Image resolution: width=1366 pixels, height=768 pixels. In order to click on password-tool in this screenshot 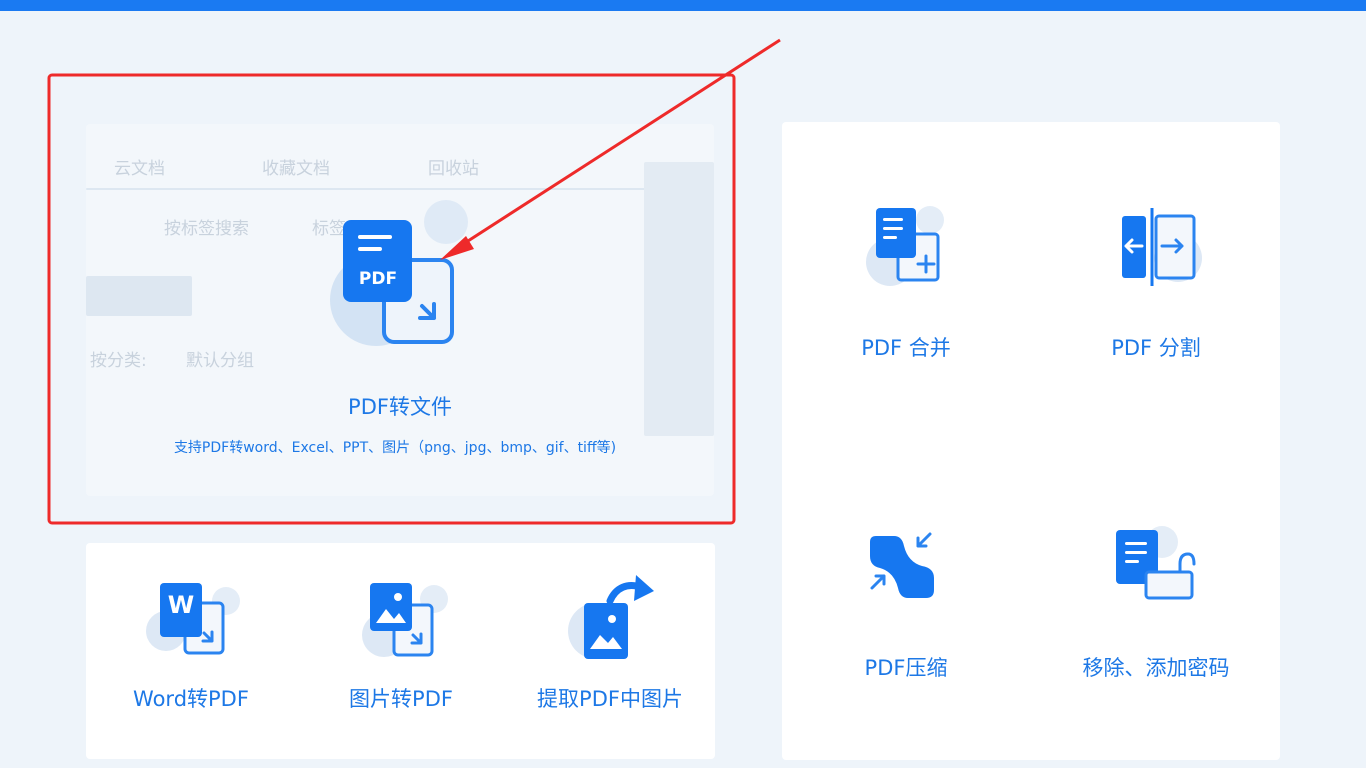, I will do `click(1157, 564)`.